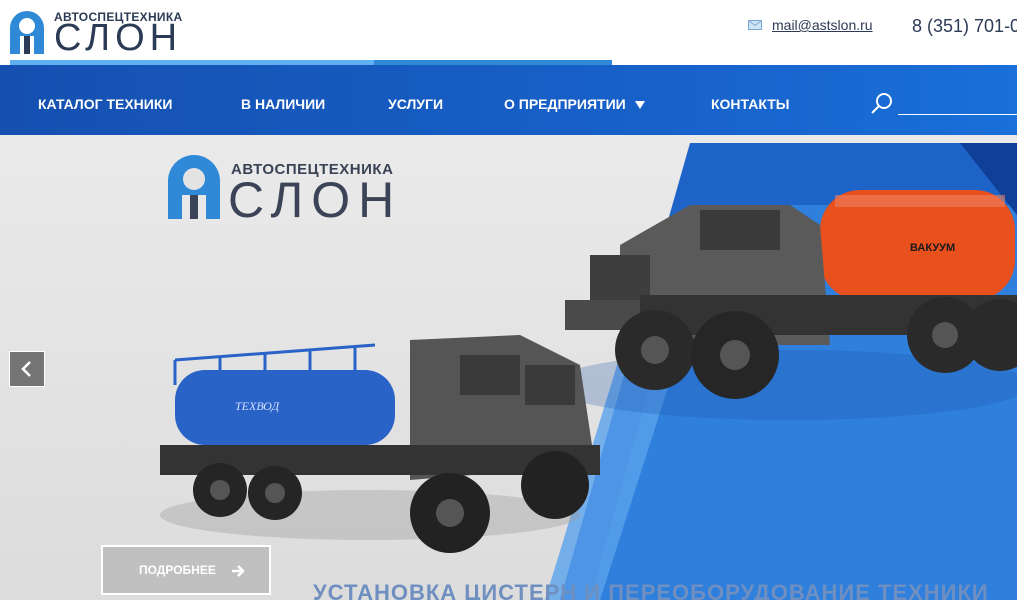  I want to click on nav-about-label: О ПРЕДПРИЯТИИ, so click(565, 104).